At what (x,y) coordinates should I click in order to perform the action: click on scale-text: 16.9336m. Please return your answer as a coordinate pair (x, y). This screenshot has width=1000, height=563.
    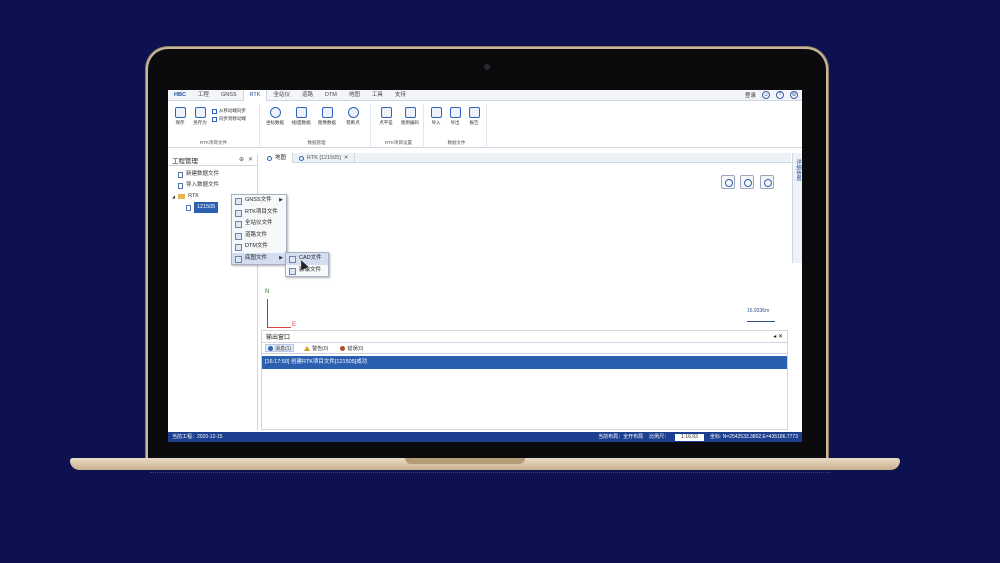
    Looking at the image, I should click on (758, 311).